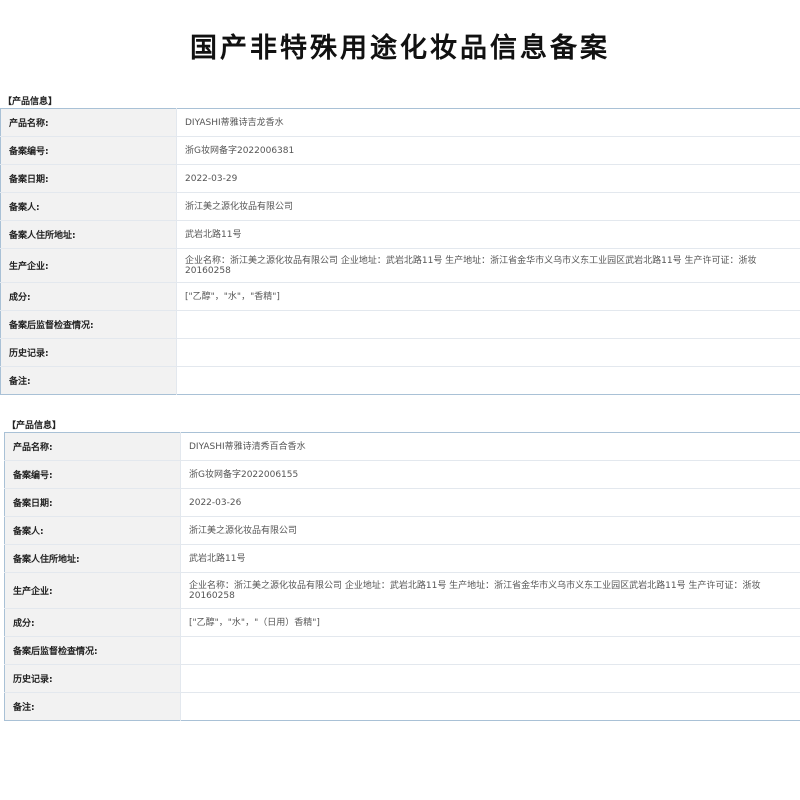 The width and height of the screenshot is (800, 800). I want to click on product-name-value: DIYASHI蒂雅诗清秀百合香水, so click(490, 446).